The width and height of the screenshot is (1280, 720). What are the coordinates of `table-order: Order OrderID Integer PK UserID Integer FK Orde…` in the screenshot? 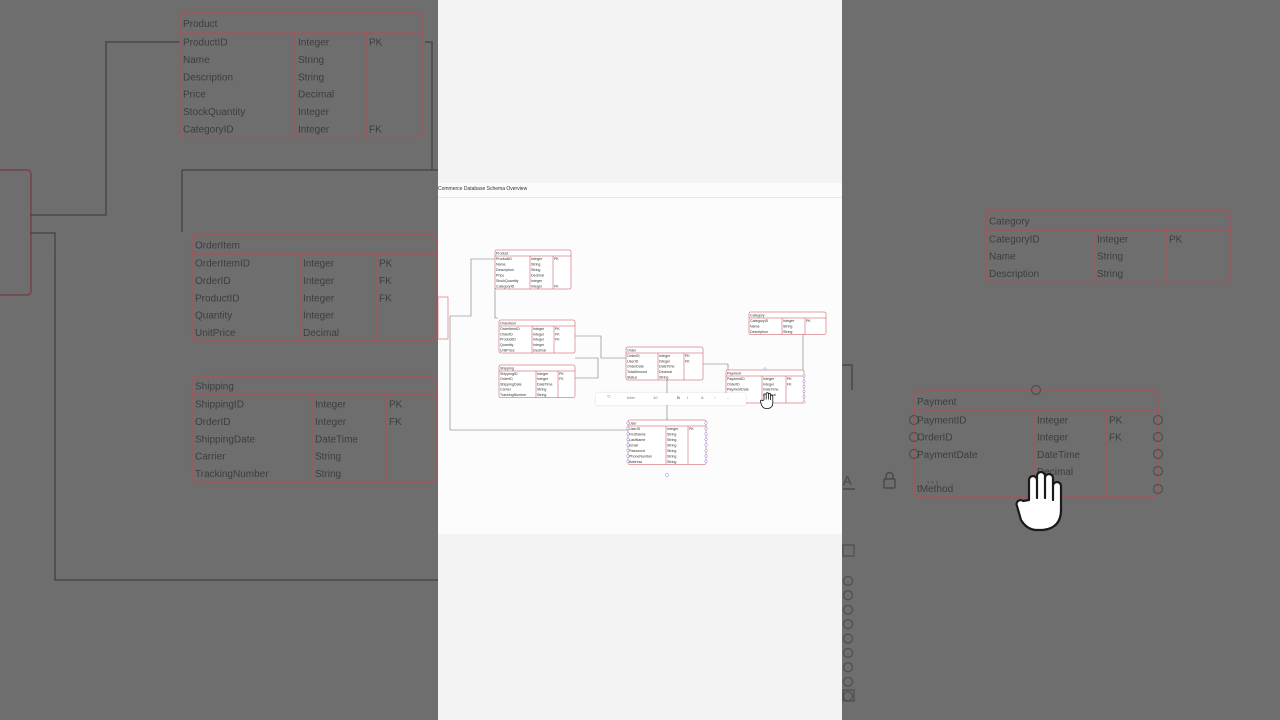 It's located at (664, 363).